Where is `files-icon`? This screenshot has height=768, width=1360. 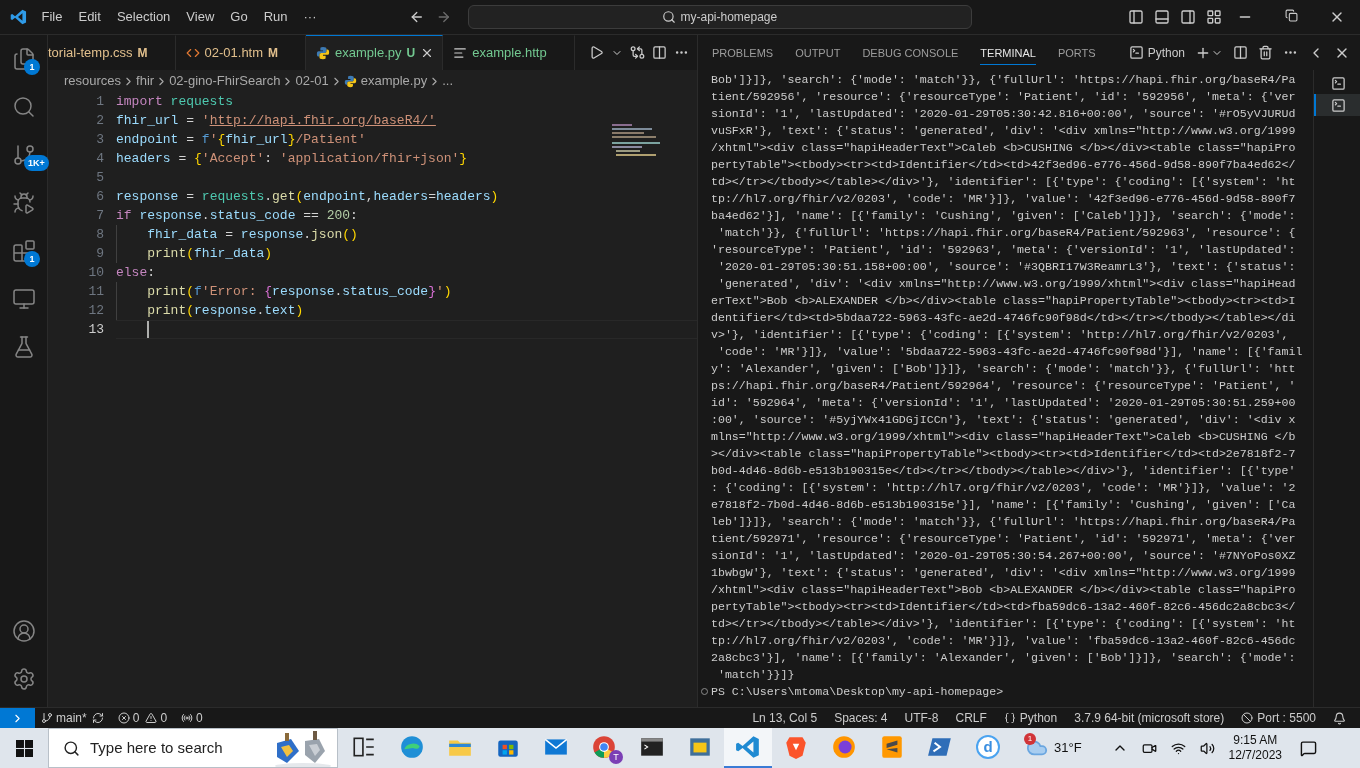
files-icon is located at coordinates (24, 59).